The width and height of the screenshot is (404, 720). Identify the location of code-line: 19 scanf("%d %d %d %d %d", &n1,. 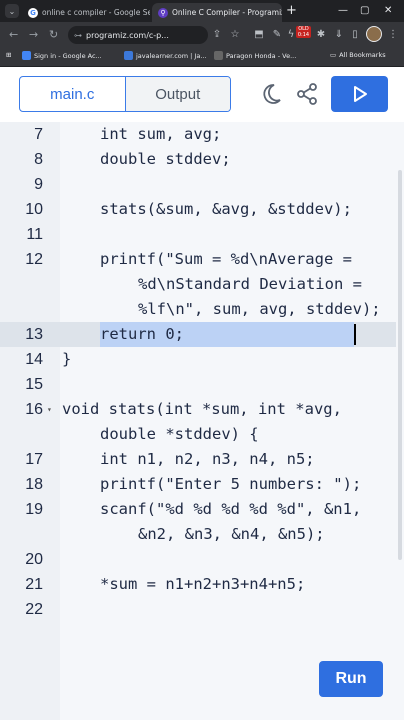
(202, 509).